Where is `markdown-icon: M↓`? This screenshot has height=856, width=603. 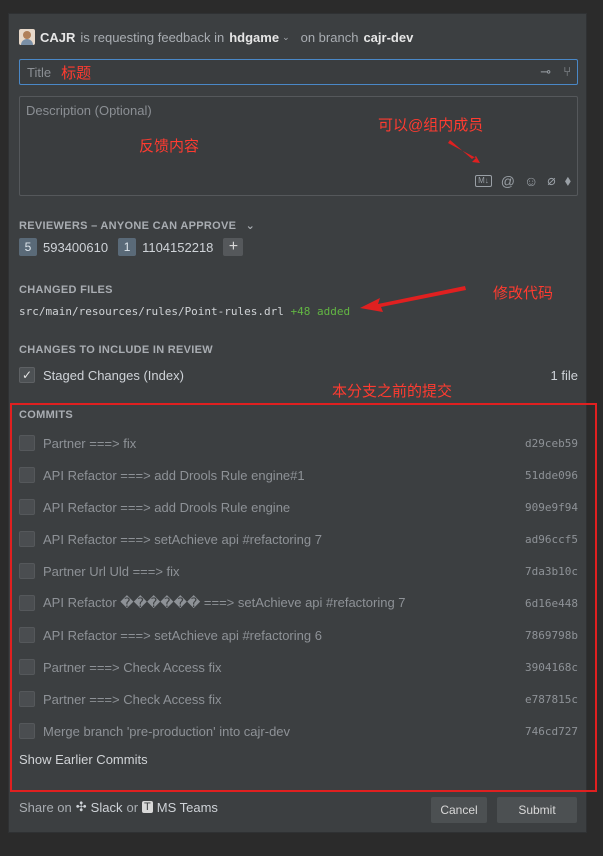
markdown-icon: M↓ is located at coordinates (483, 180).